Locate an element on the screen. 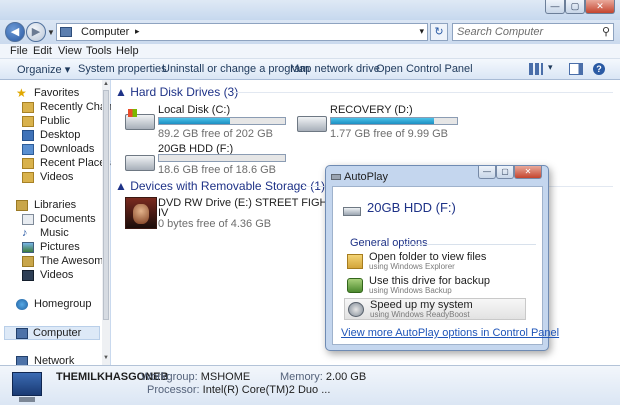 The height and width of the screenshot is (405, 620). drive-d-usage-bar is located at coordinates (394, 121).